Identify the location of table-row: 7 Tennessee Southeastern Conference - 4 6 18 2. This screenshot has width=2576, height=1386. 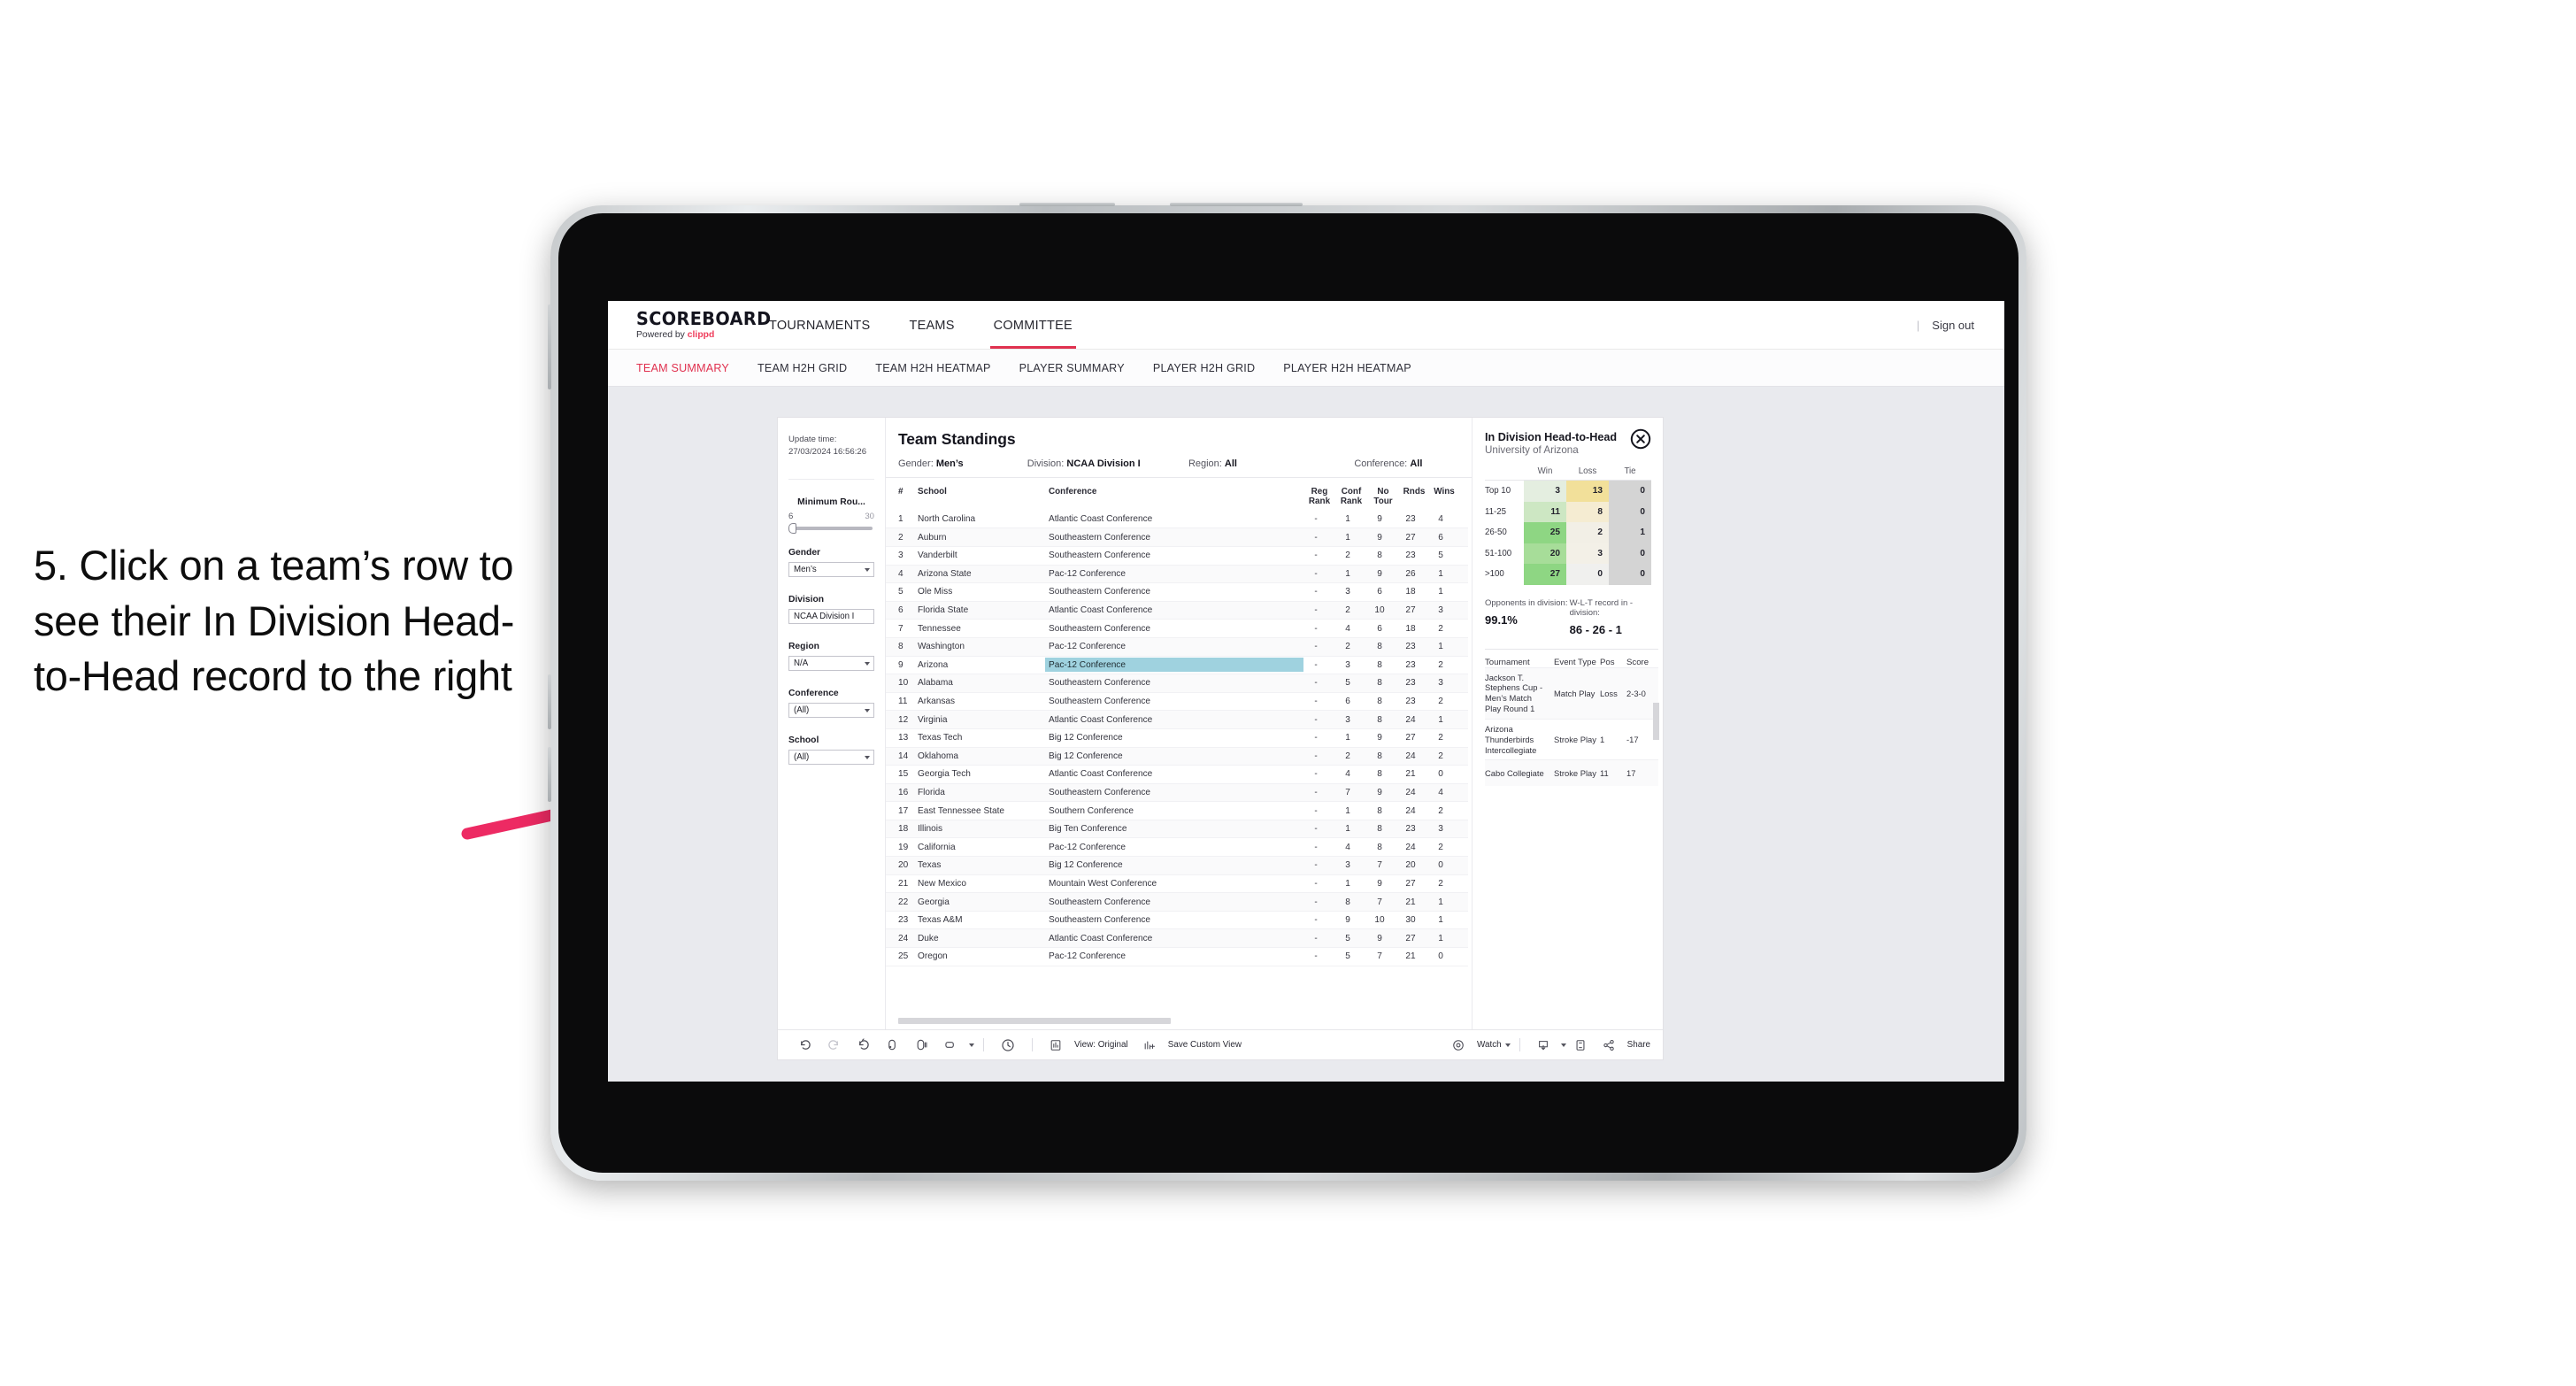
(1177, 629).